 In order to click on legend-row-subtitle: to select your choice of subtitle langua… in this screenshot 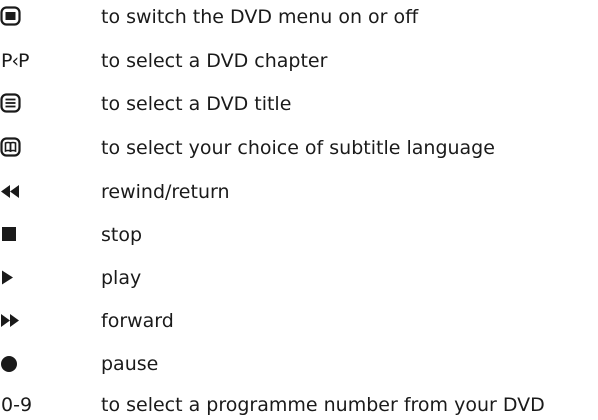, I will do `click(299, 148)`.